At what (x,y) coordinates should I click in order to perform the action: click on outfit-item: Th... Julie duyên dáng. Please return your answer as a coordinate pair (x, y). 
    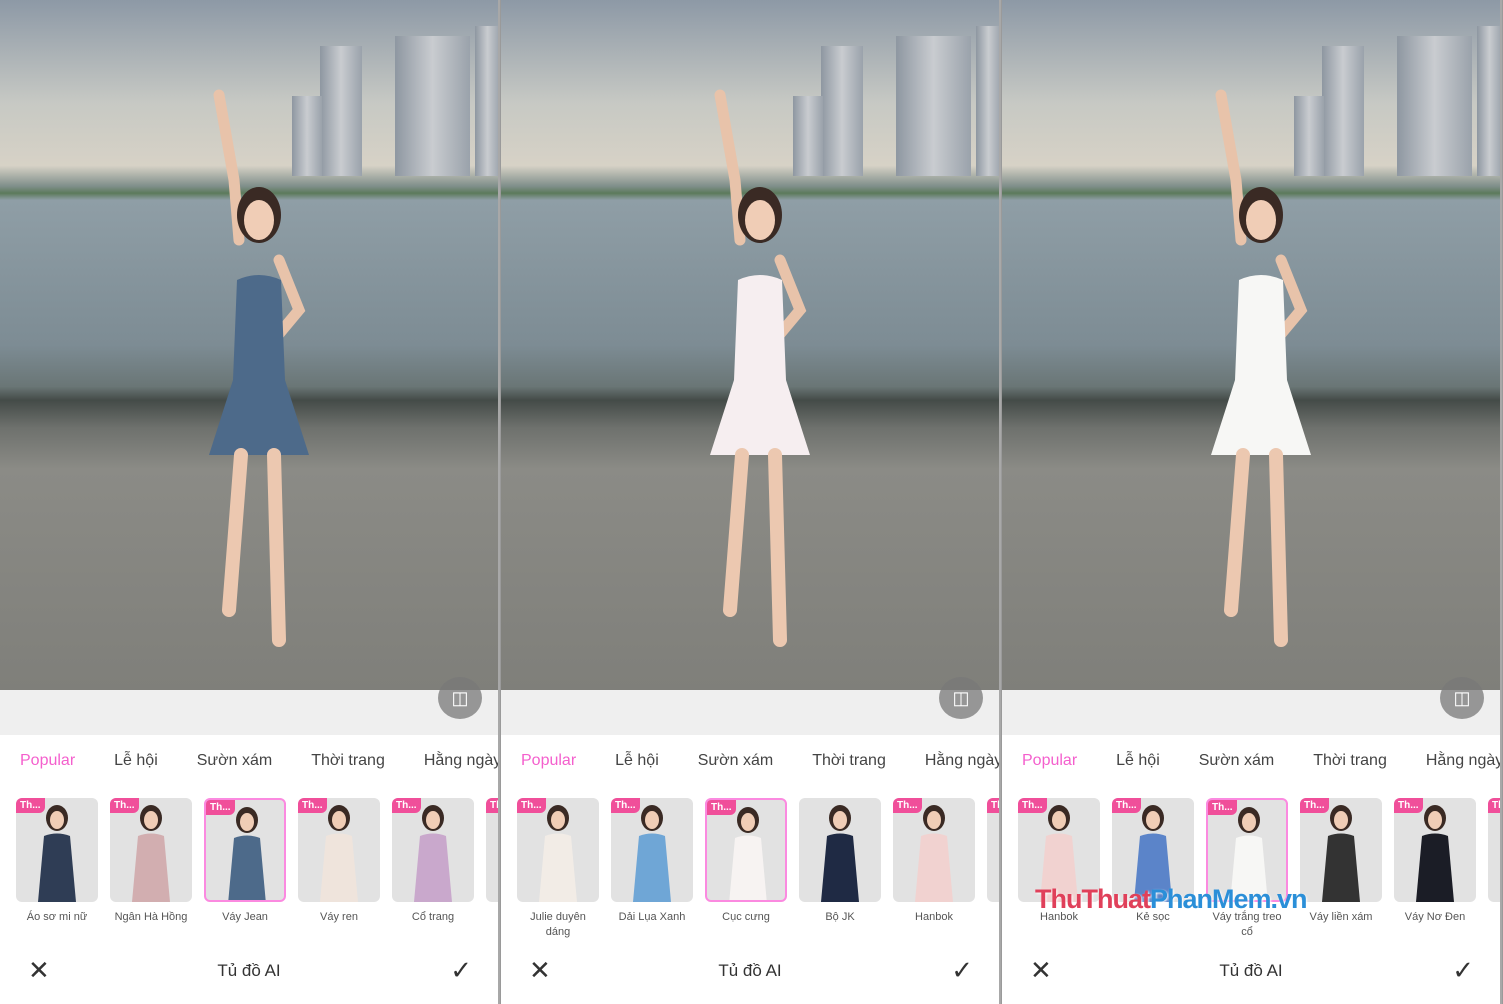
    Looking at the image, I should click on (558, 869).